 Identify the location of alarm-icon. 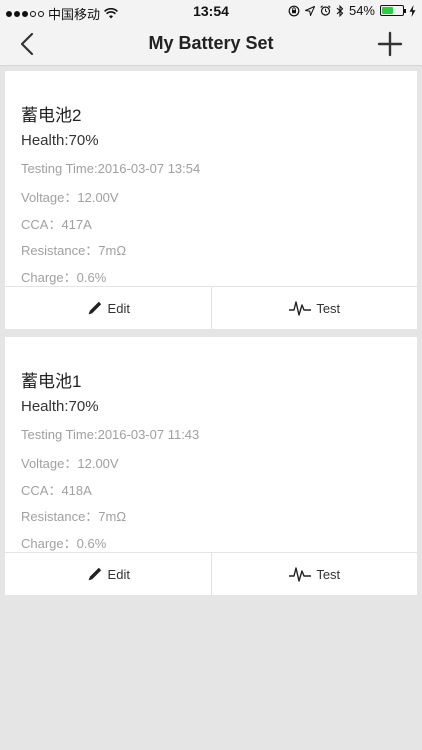
(325, 10).